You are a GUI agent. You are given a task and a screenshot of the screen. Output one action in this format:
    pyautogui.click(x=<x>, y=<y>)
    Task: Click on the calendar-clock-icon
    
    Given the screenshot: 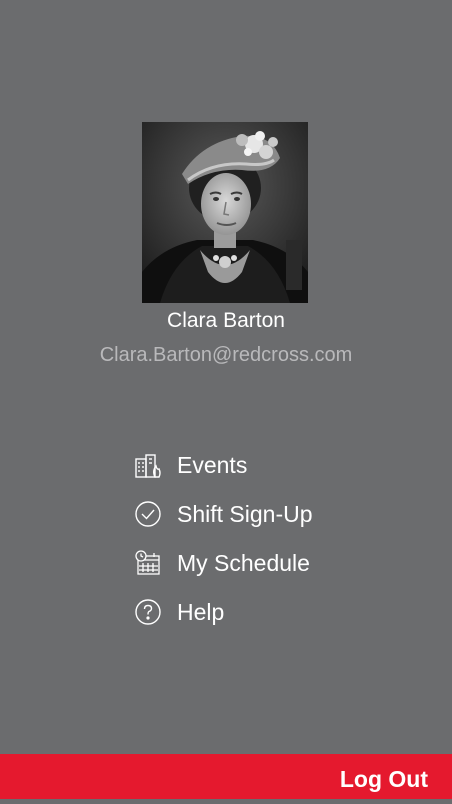 What is the action you would take?
    pyautogui.click(x=148, y=563)
    